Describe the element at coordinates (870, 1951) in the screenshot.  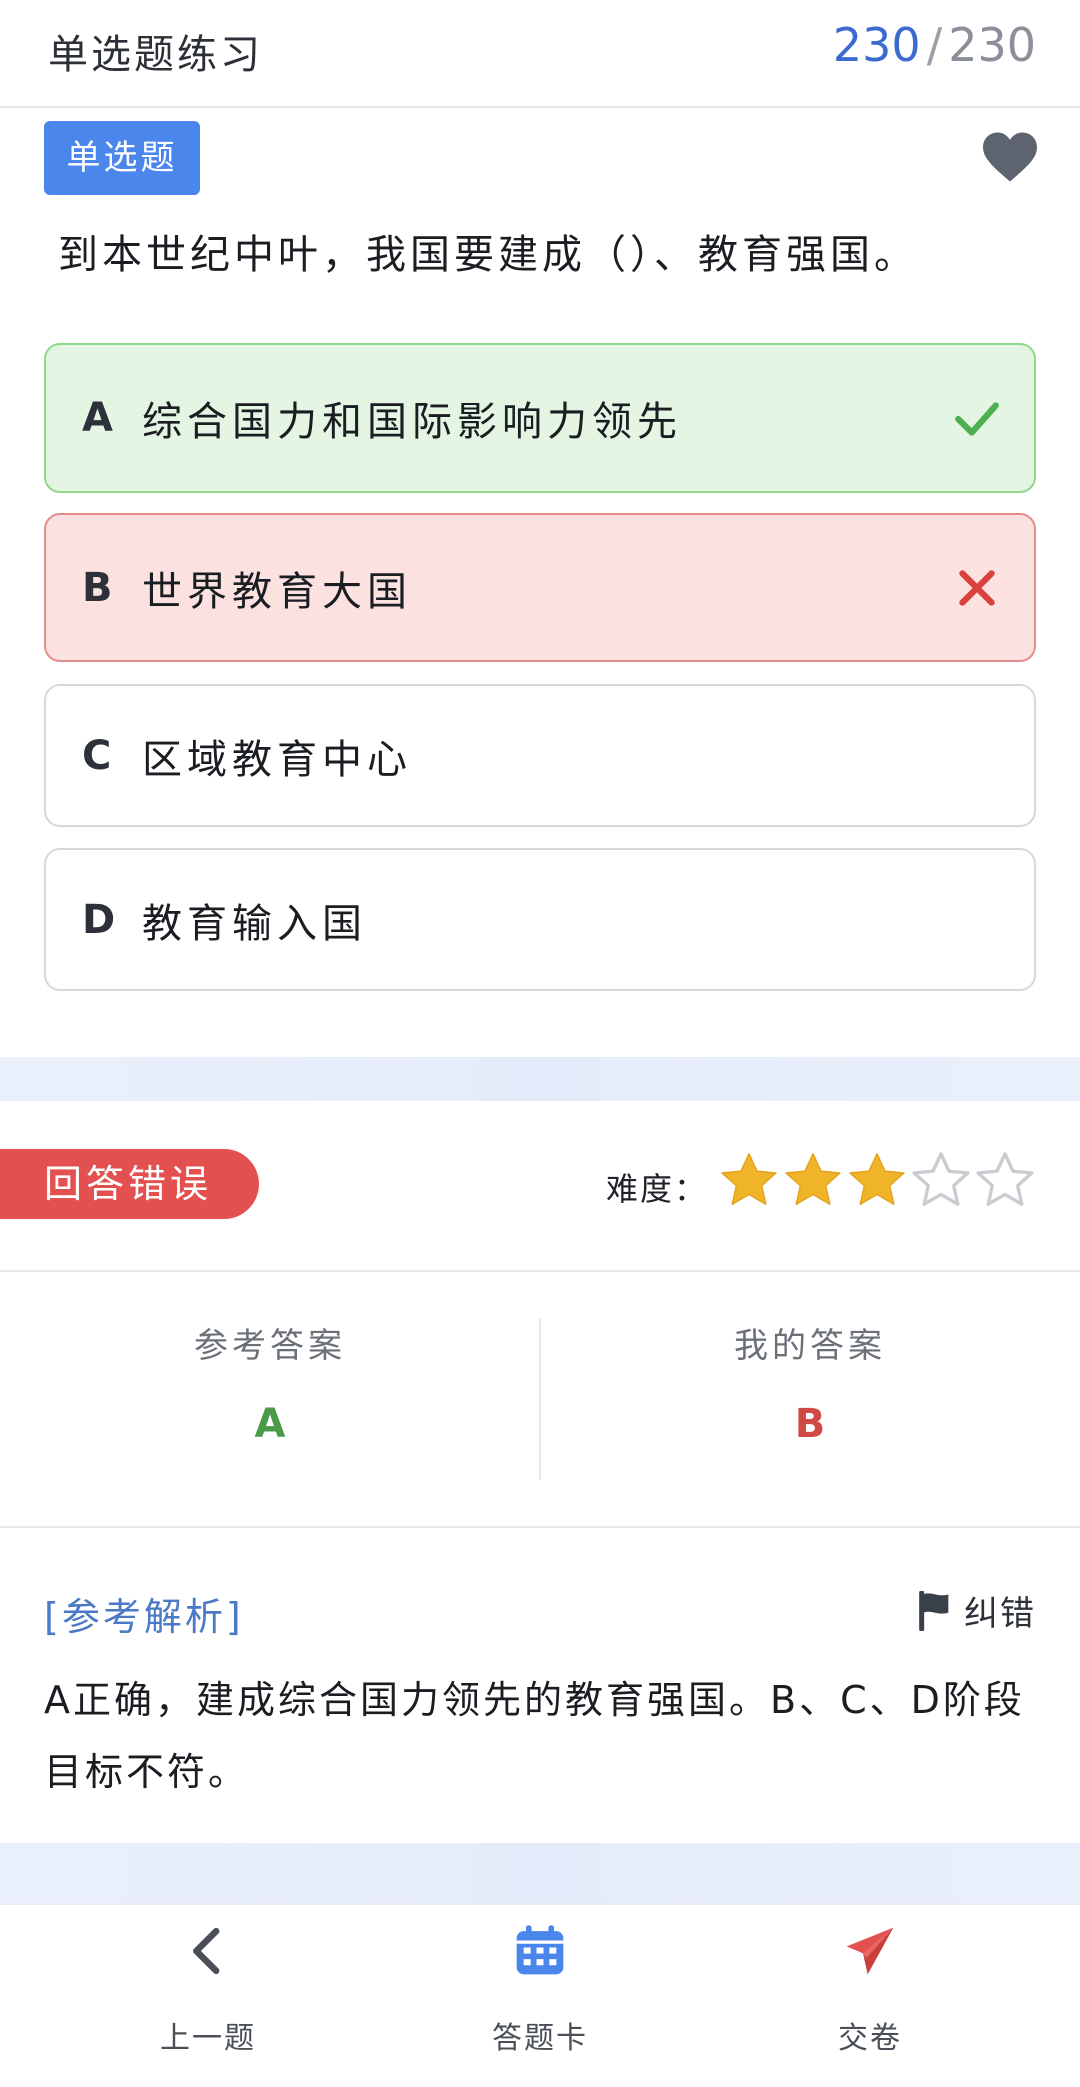
I see `send-icon` at that location.